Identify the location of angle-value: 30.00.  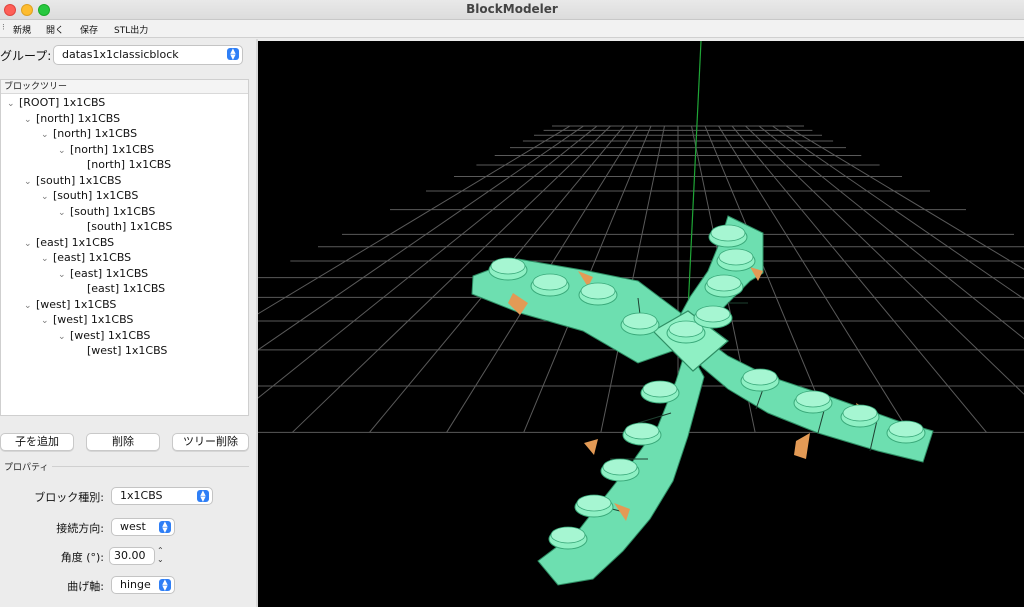
(130, 555).